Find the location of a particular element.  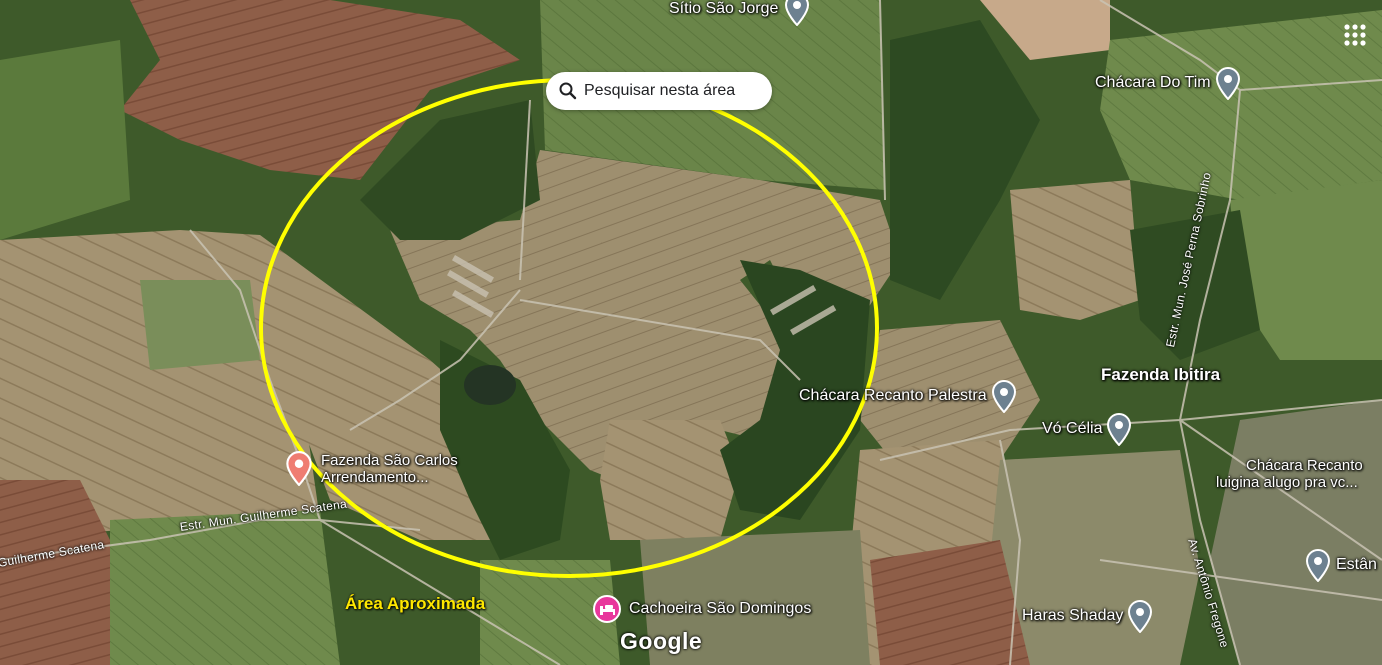

place-haras-shaday: Haras Shaday is located at coordinates (1088, 616).